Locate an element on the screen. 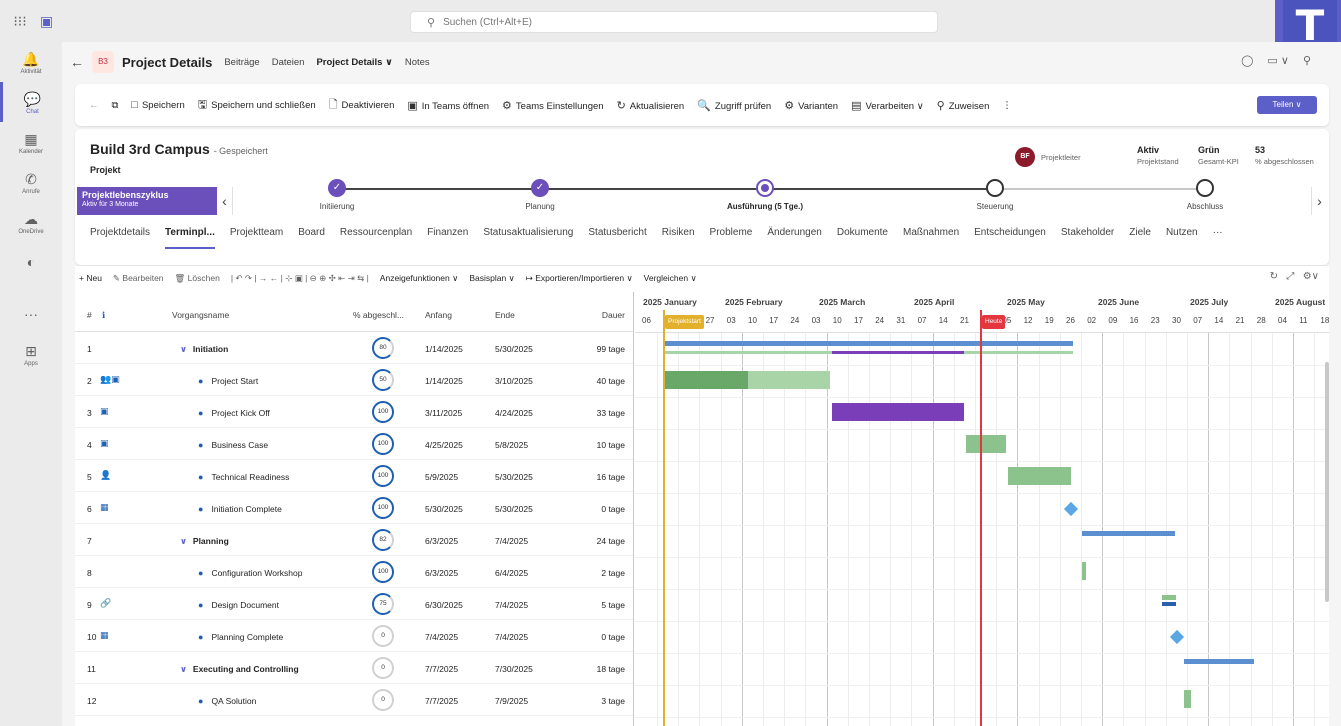  grid-tool-2: 🗑 Löschen is located at coordinates (197, 278).